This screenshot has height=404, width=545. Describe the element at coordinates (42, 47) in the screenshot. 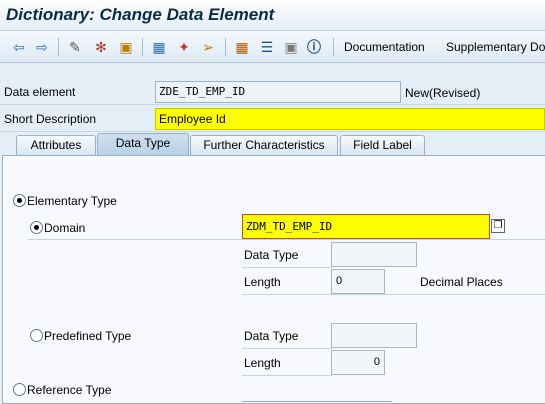

I see `forward-arrow-icon: ⇨` at that location.